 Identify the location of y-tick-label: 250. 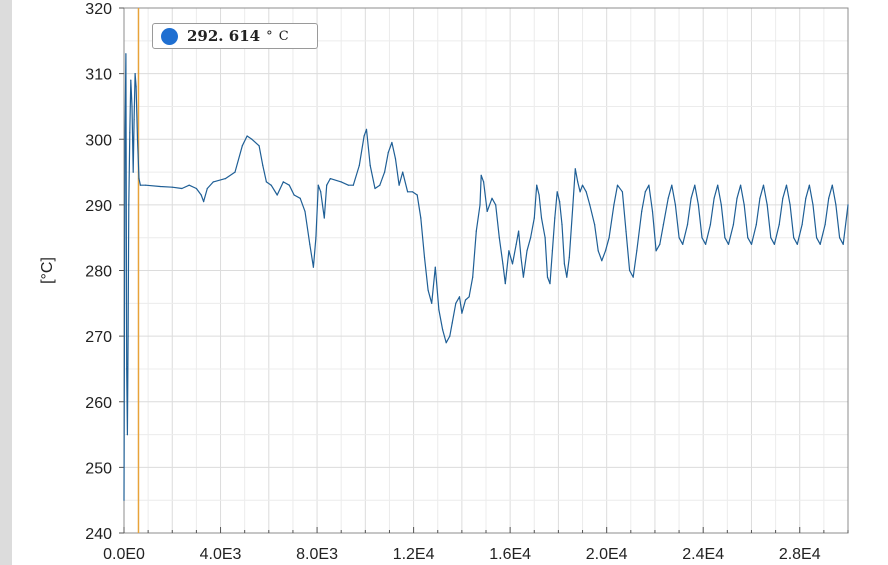
(98, 468).